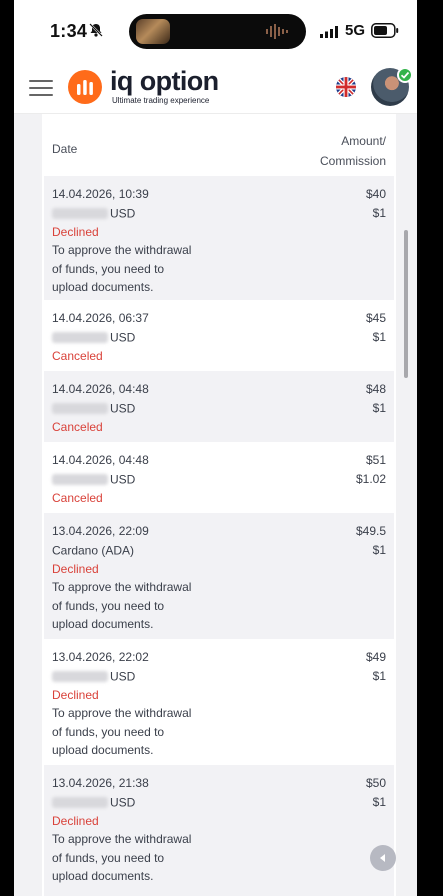  What do you see at coordinates (375, 389) in the screenshot?
I see `row-amount: $48` at bounding box center [375, 389].